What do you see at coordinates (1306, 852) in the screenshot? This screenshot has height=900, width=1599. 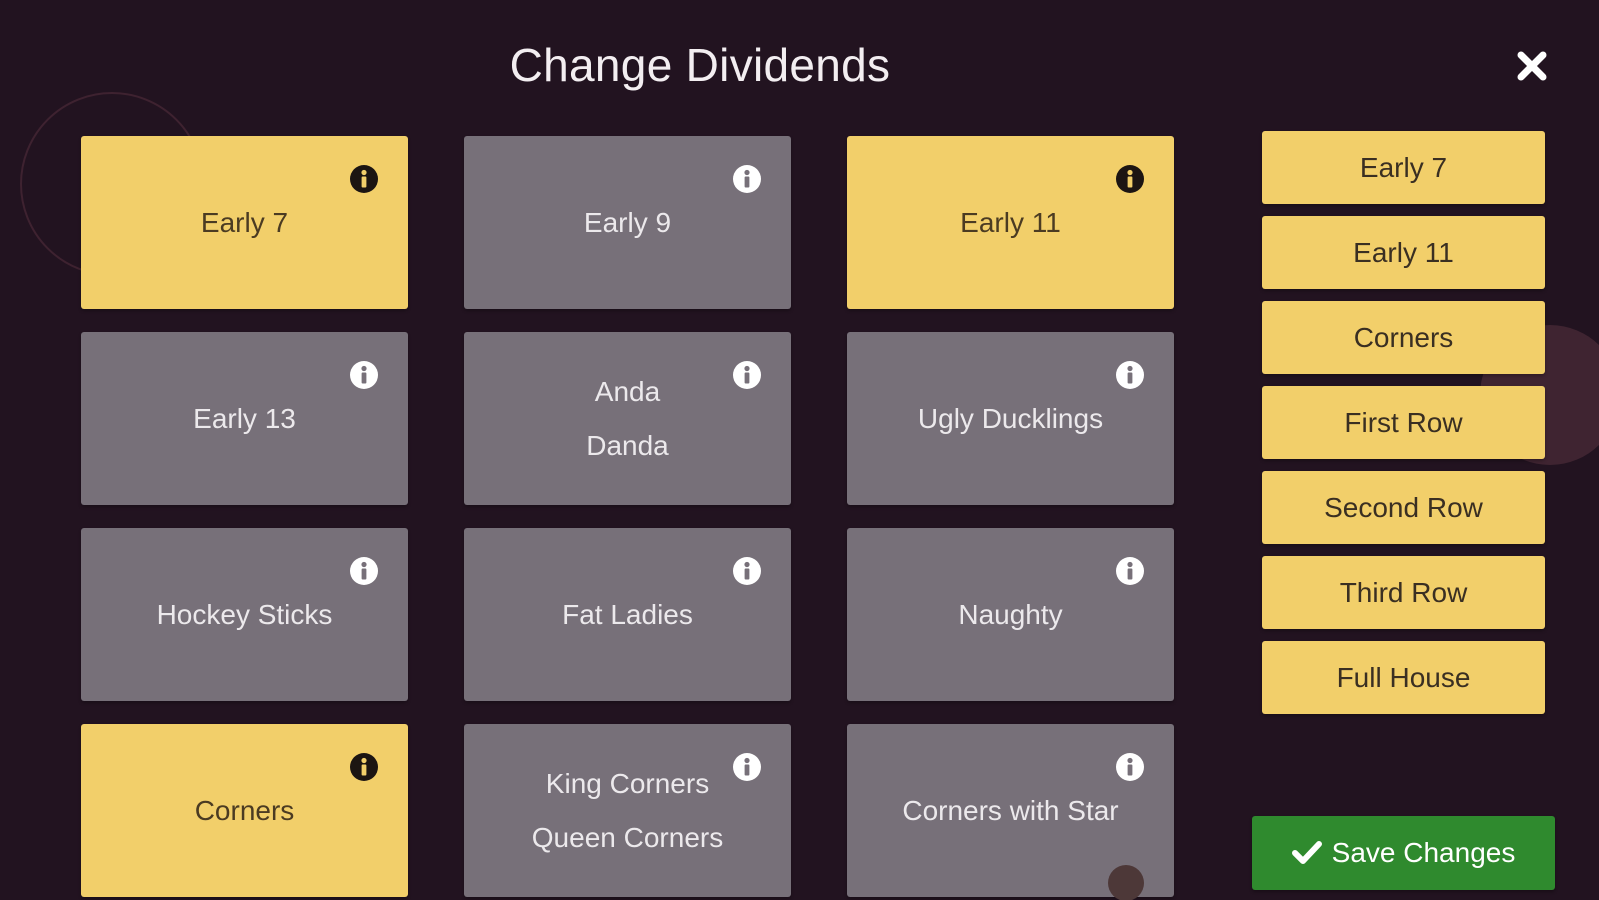 I see `check-icon` at bounding box center [1306, 852].